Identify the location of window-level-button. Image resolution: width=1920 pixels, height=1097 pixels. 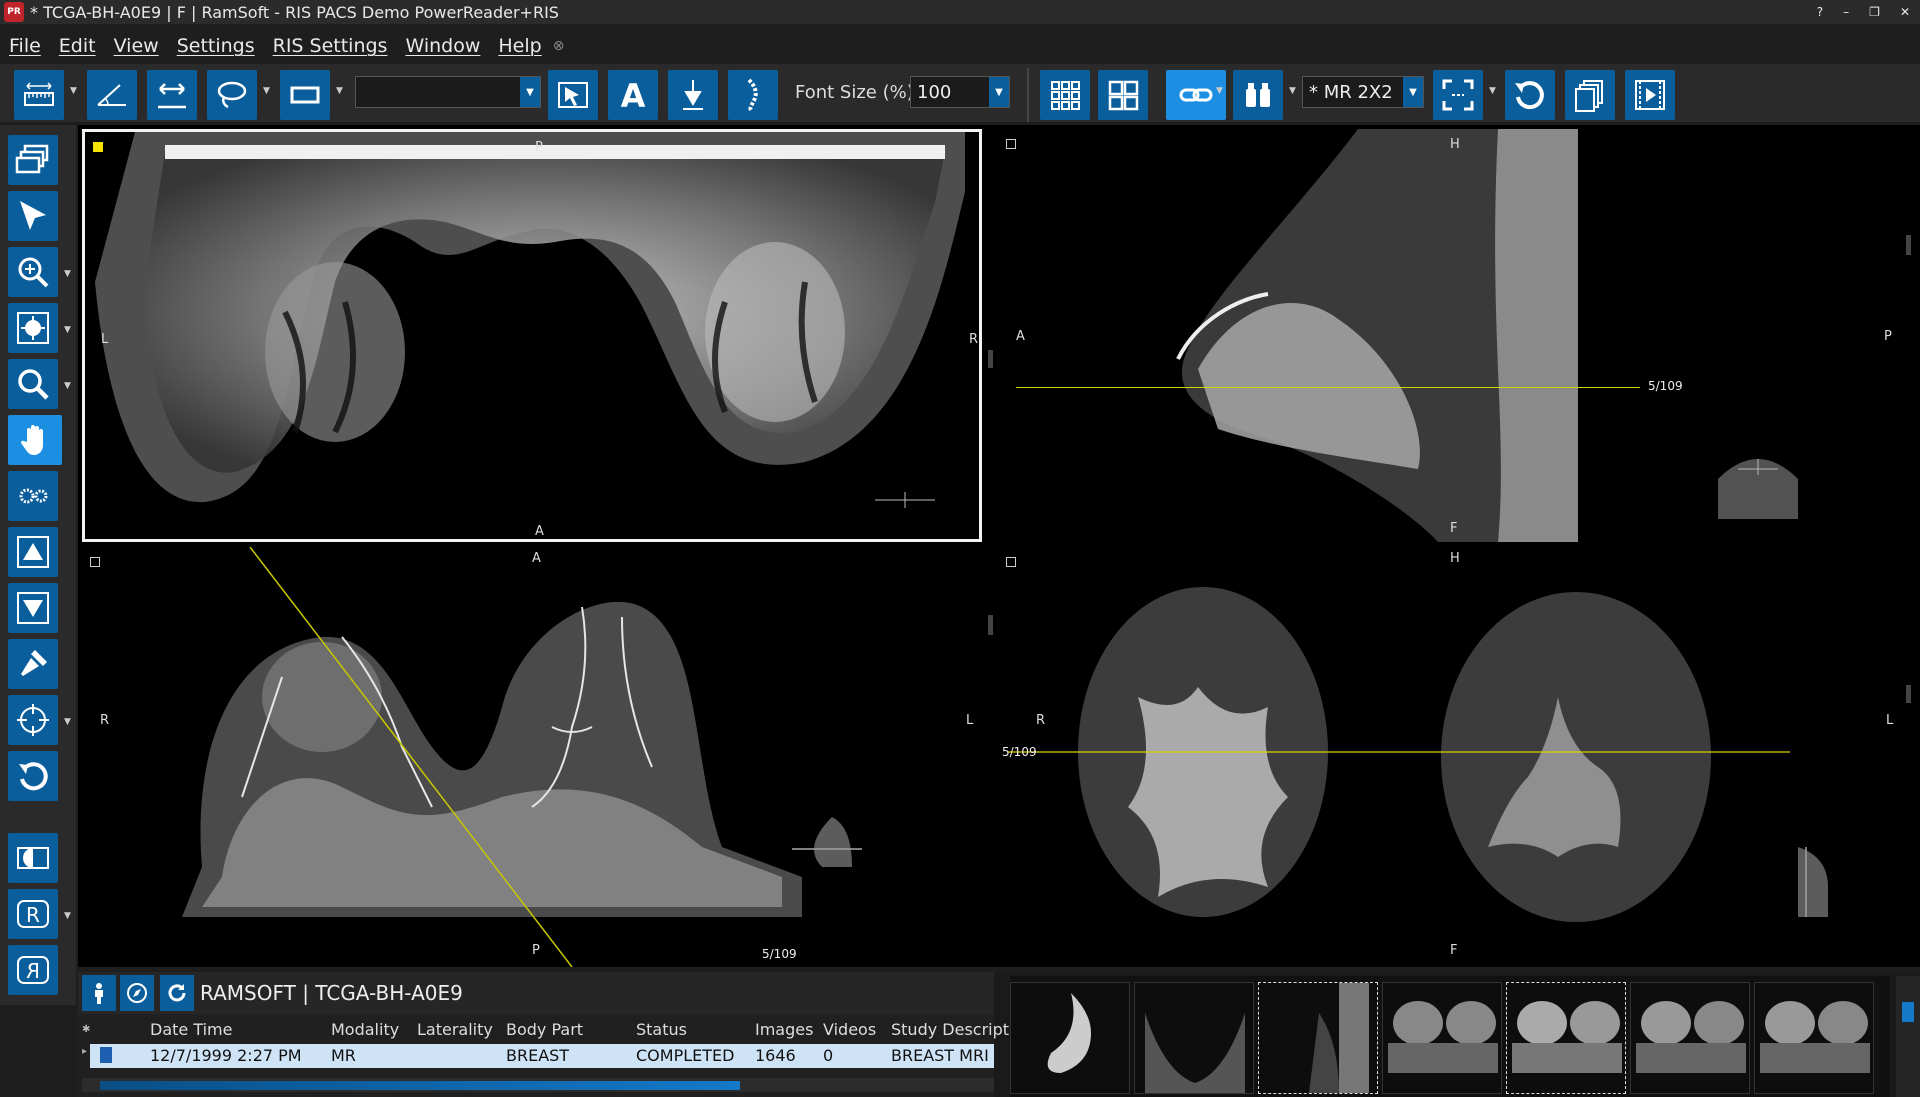
(33, 328).